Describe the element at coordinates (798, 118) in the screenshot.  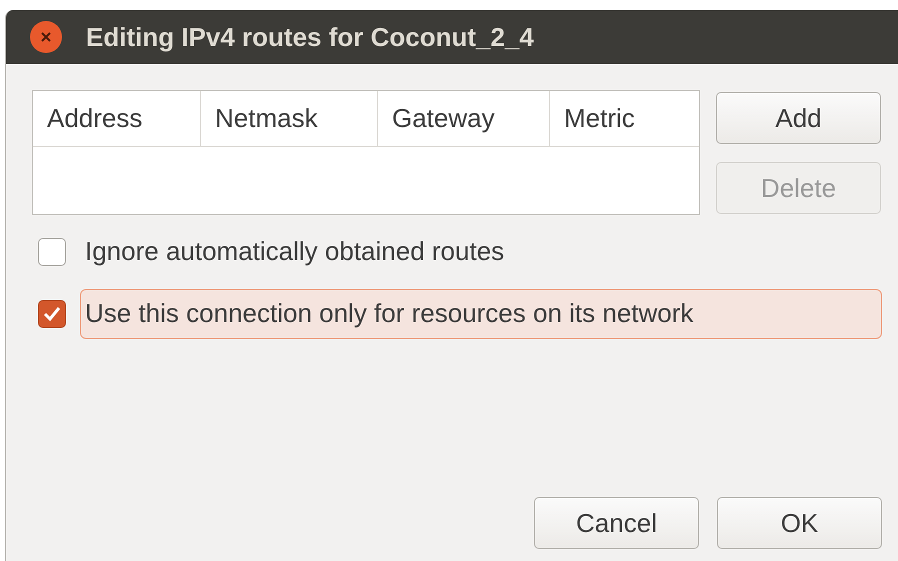
I see `dialog-button: Add` at that location.